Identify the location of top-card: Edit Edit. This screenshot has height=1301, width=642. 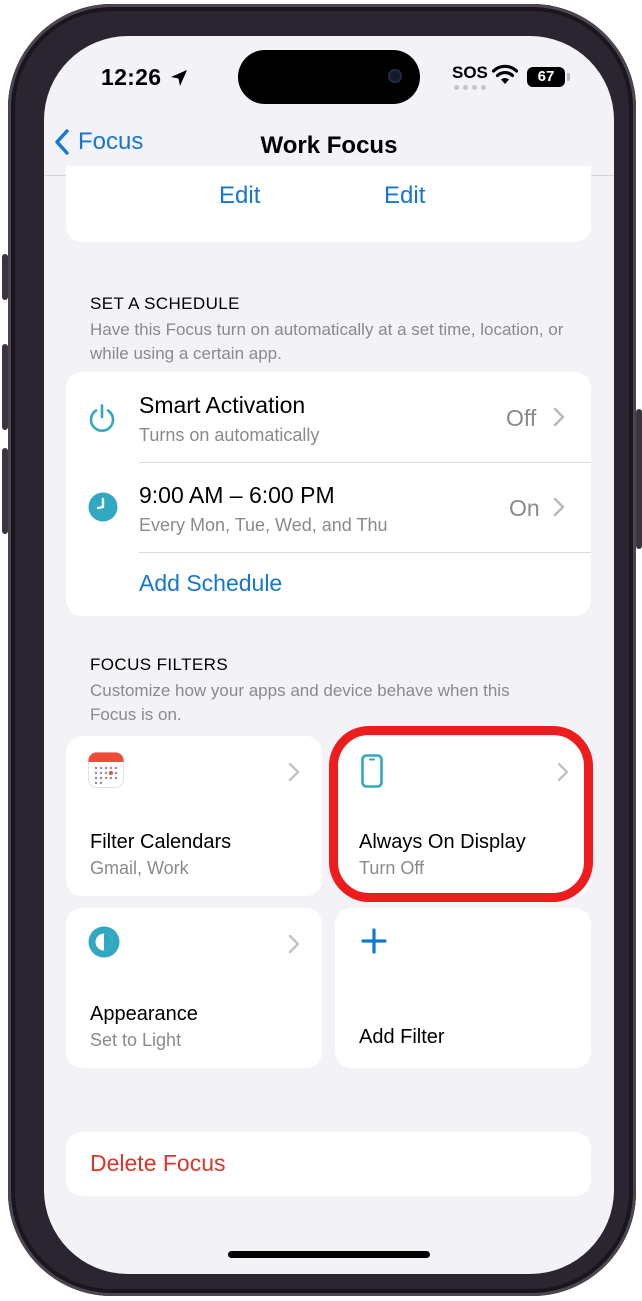
(328, 204).